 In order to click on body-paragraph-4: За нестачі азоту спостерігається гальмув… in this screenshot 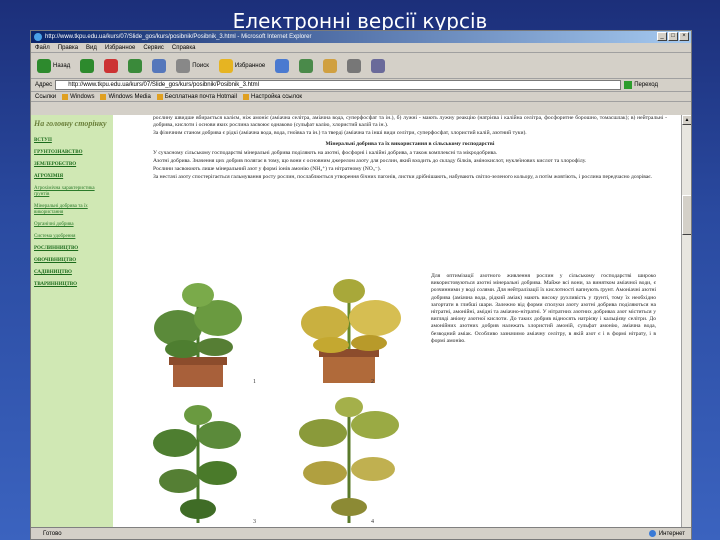, I will do `click(403, 177)`.